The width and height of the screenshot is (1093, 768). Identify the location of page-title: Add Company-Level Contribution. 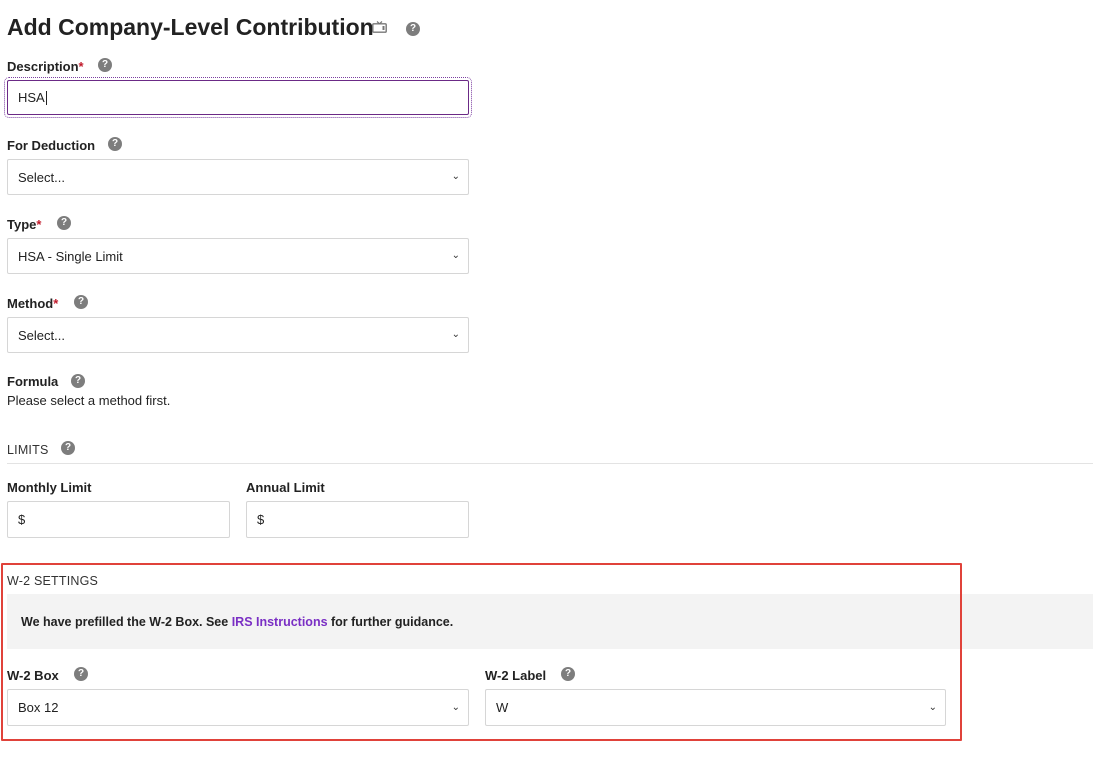
(190, 27).